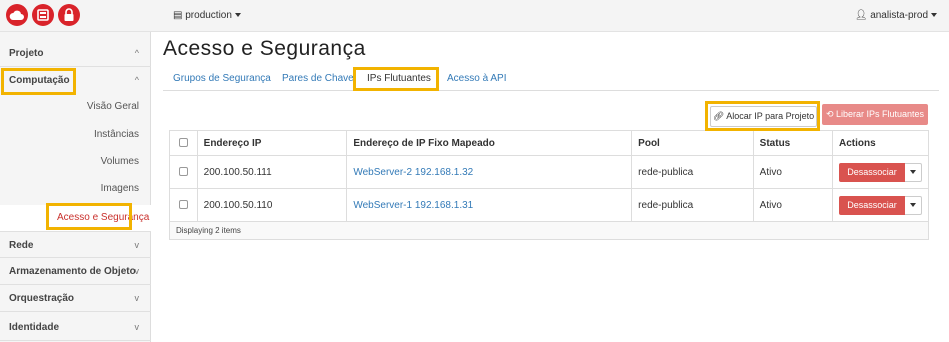 The height and width of the screenshot is (342, 949). I want to click on tab-grupos-seguranca: Grupos de Segurança, so click(222, 78).